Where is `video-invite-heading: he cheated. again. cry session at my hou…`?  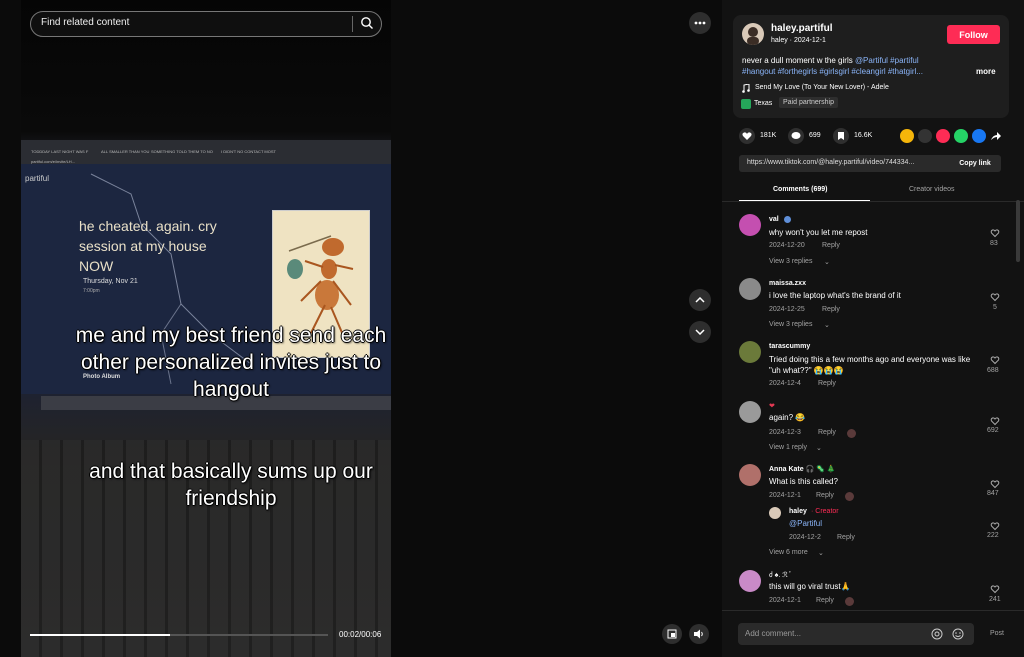
video-invite-heading: he cheated. again. cry session at my hou… is located at coordinates (148, 246).